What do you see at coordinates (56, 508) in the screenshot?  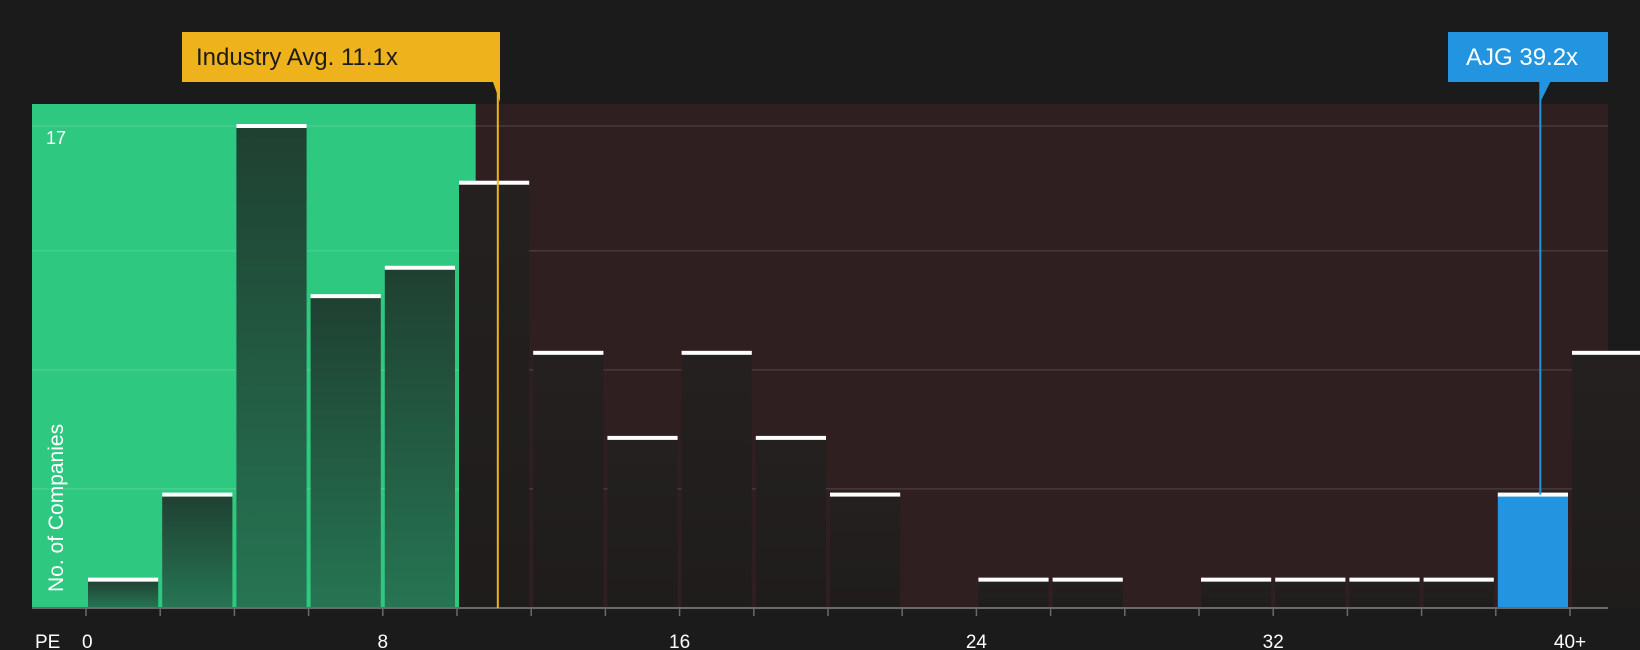 I see `y-axis-label: No. of Companies` at bounding box center [56, 508].